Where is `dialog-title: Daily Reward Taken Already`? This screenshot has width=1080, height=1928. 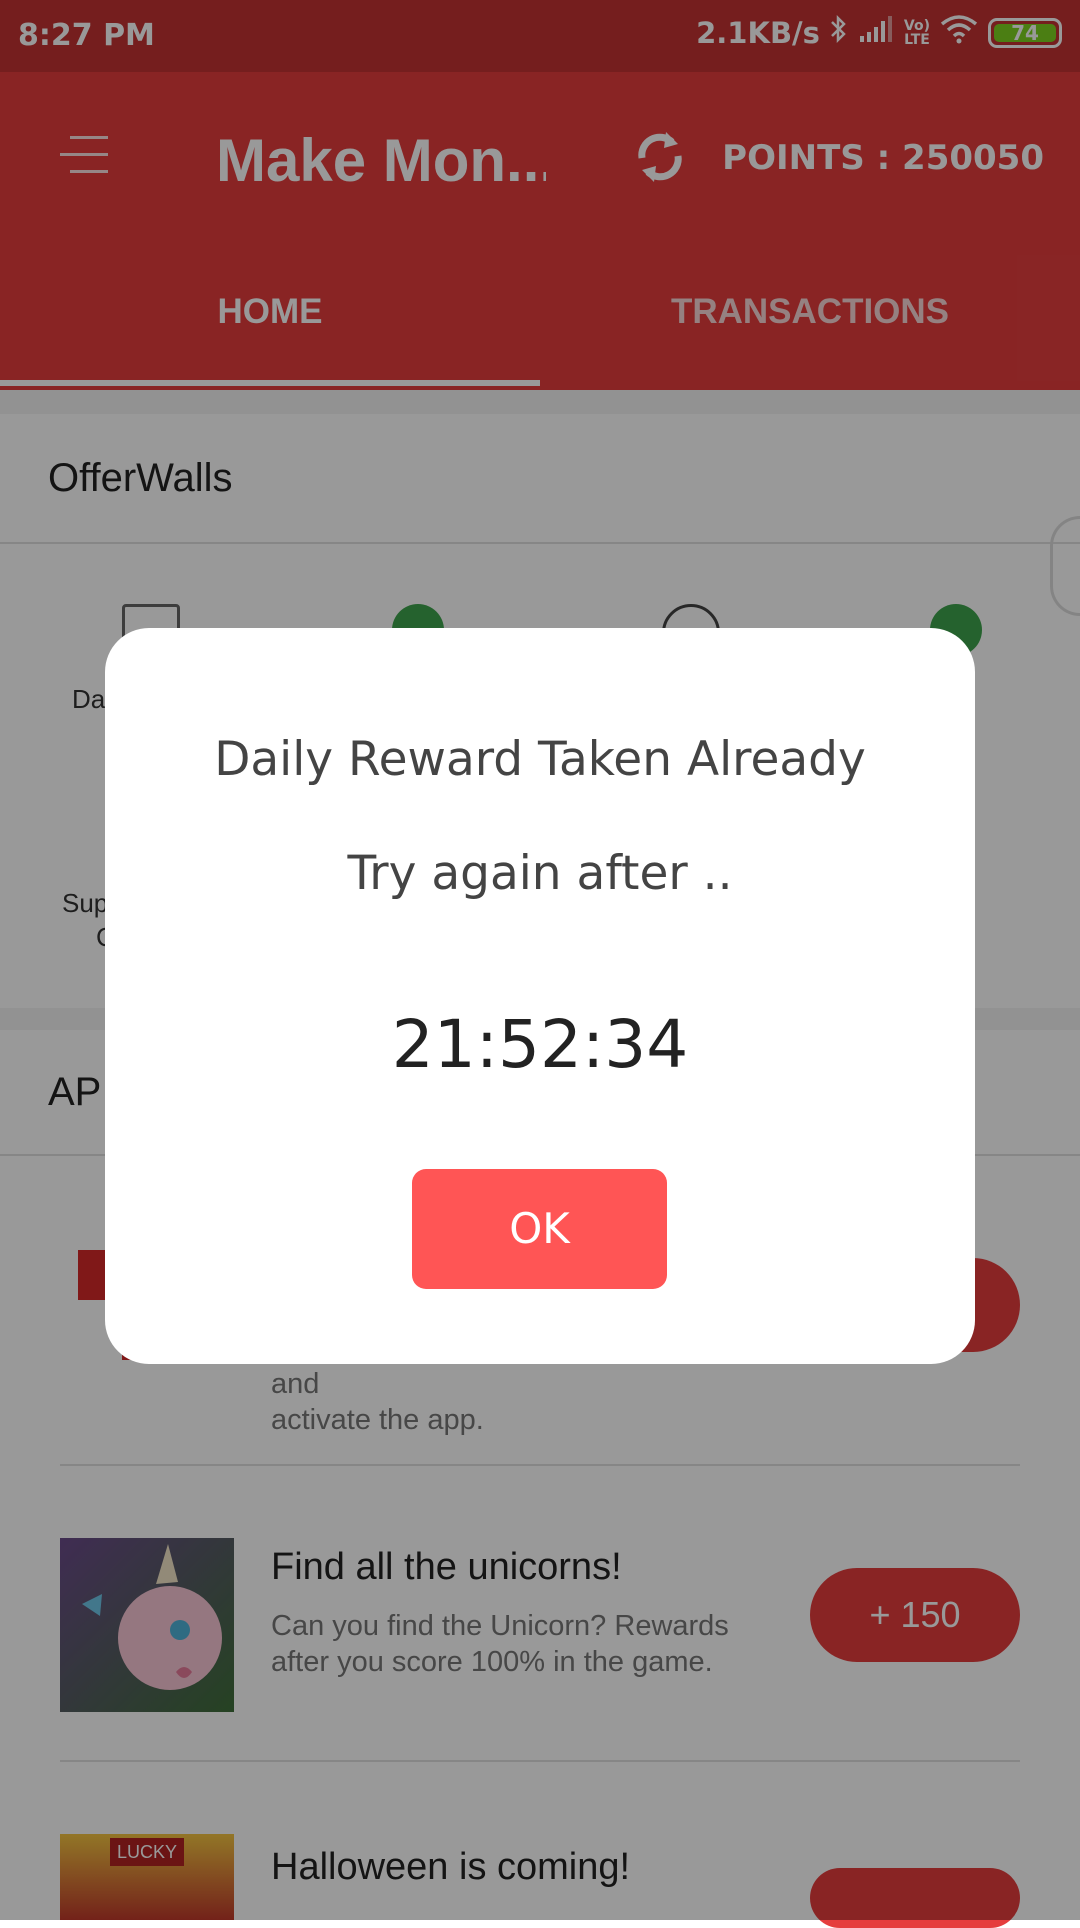
dialog-title: Daily Reward Taken Already is located at coordinates (540, 759).